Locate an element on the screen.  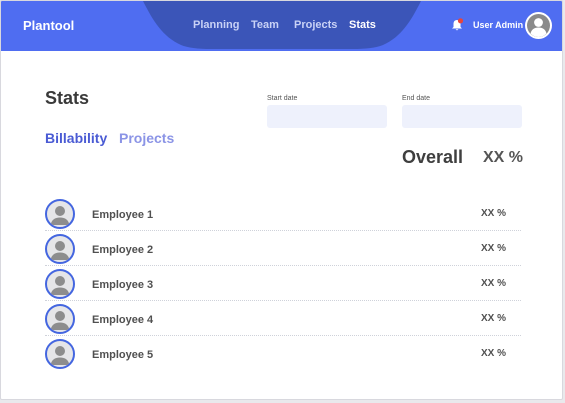
nav-highlight-shape is located at coordinates (282, 25).